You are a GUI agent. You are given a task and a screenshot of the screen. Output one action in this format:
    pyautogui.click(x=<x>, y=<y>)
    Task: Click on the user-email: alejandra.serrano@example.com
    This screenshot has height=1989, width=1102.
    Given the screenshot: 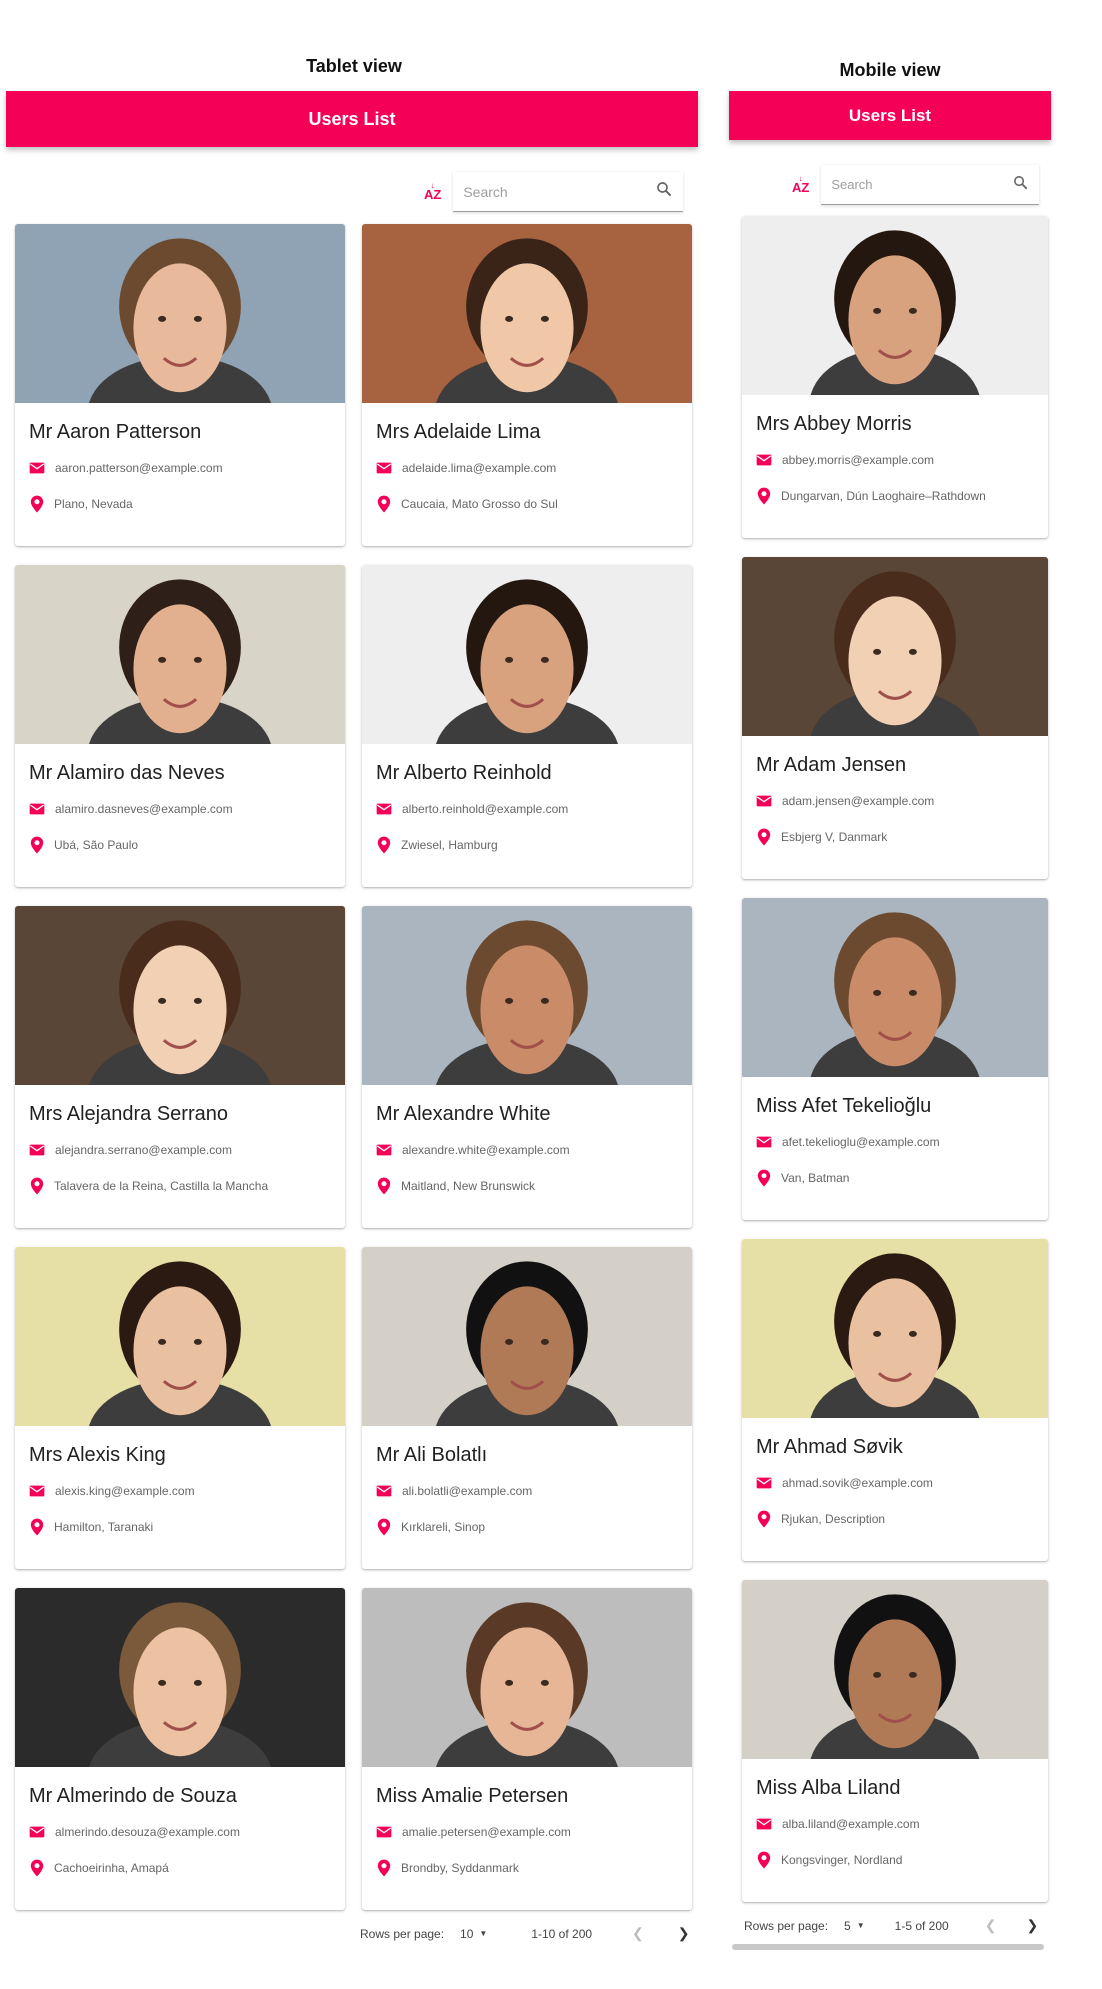 What is the action you would take?
    pyautogui.click(x=143, y=1150)
    